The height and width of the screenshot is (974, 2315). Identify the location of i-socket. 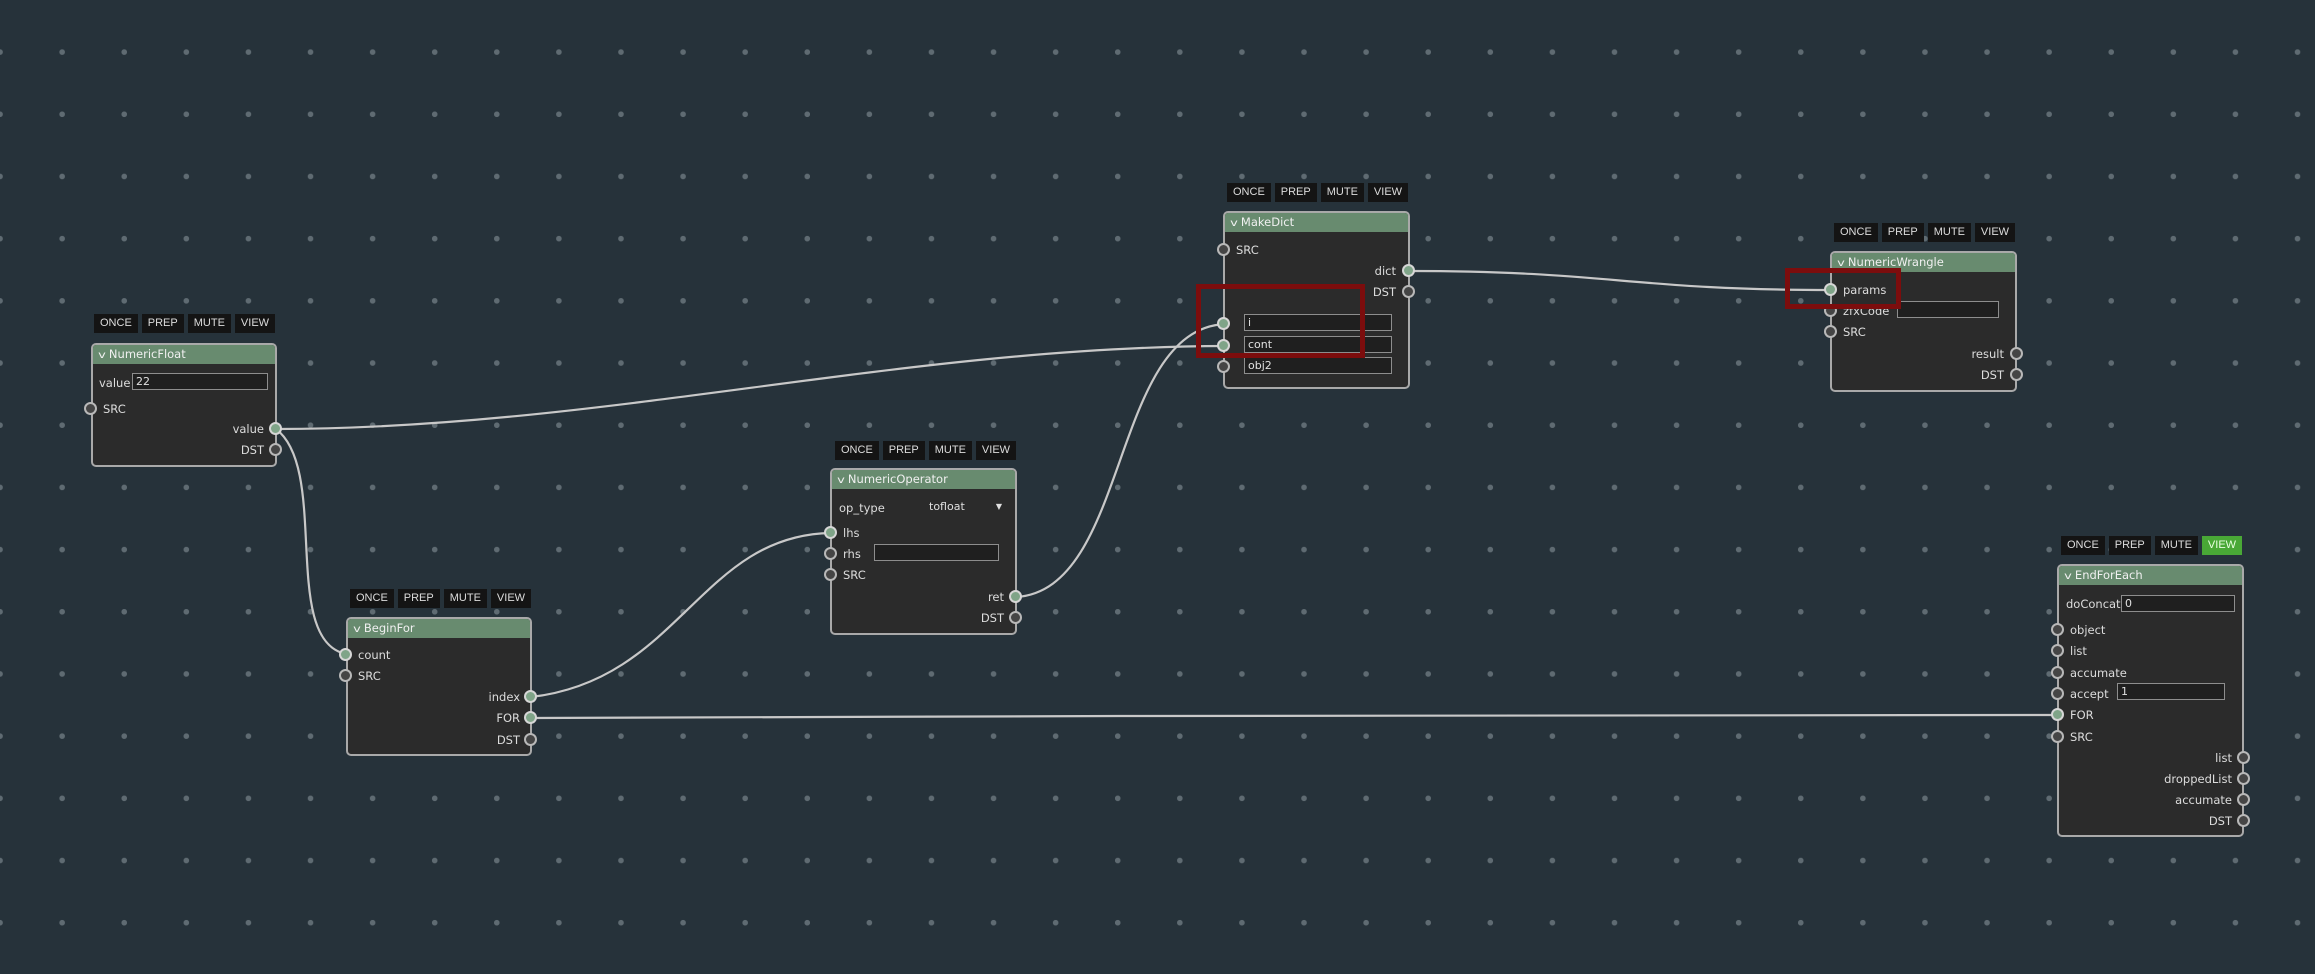
(1223, 323).